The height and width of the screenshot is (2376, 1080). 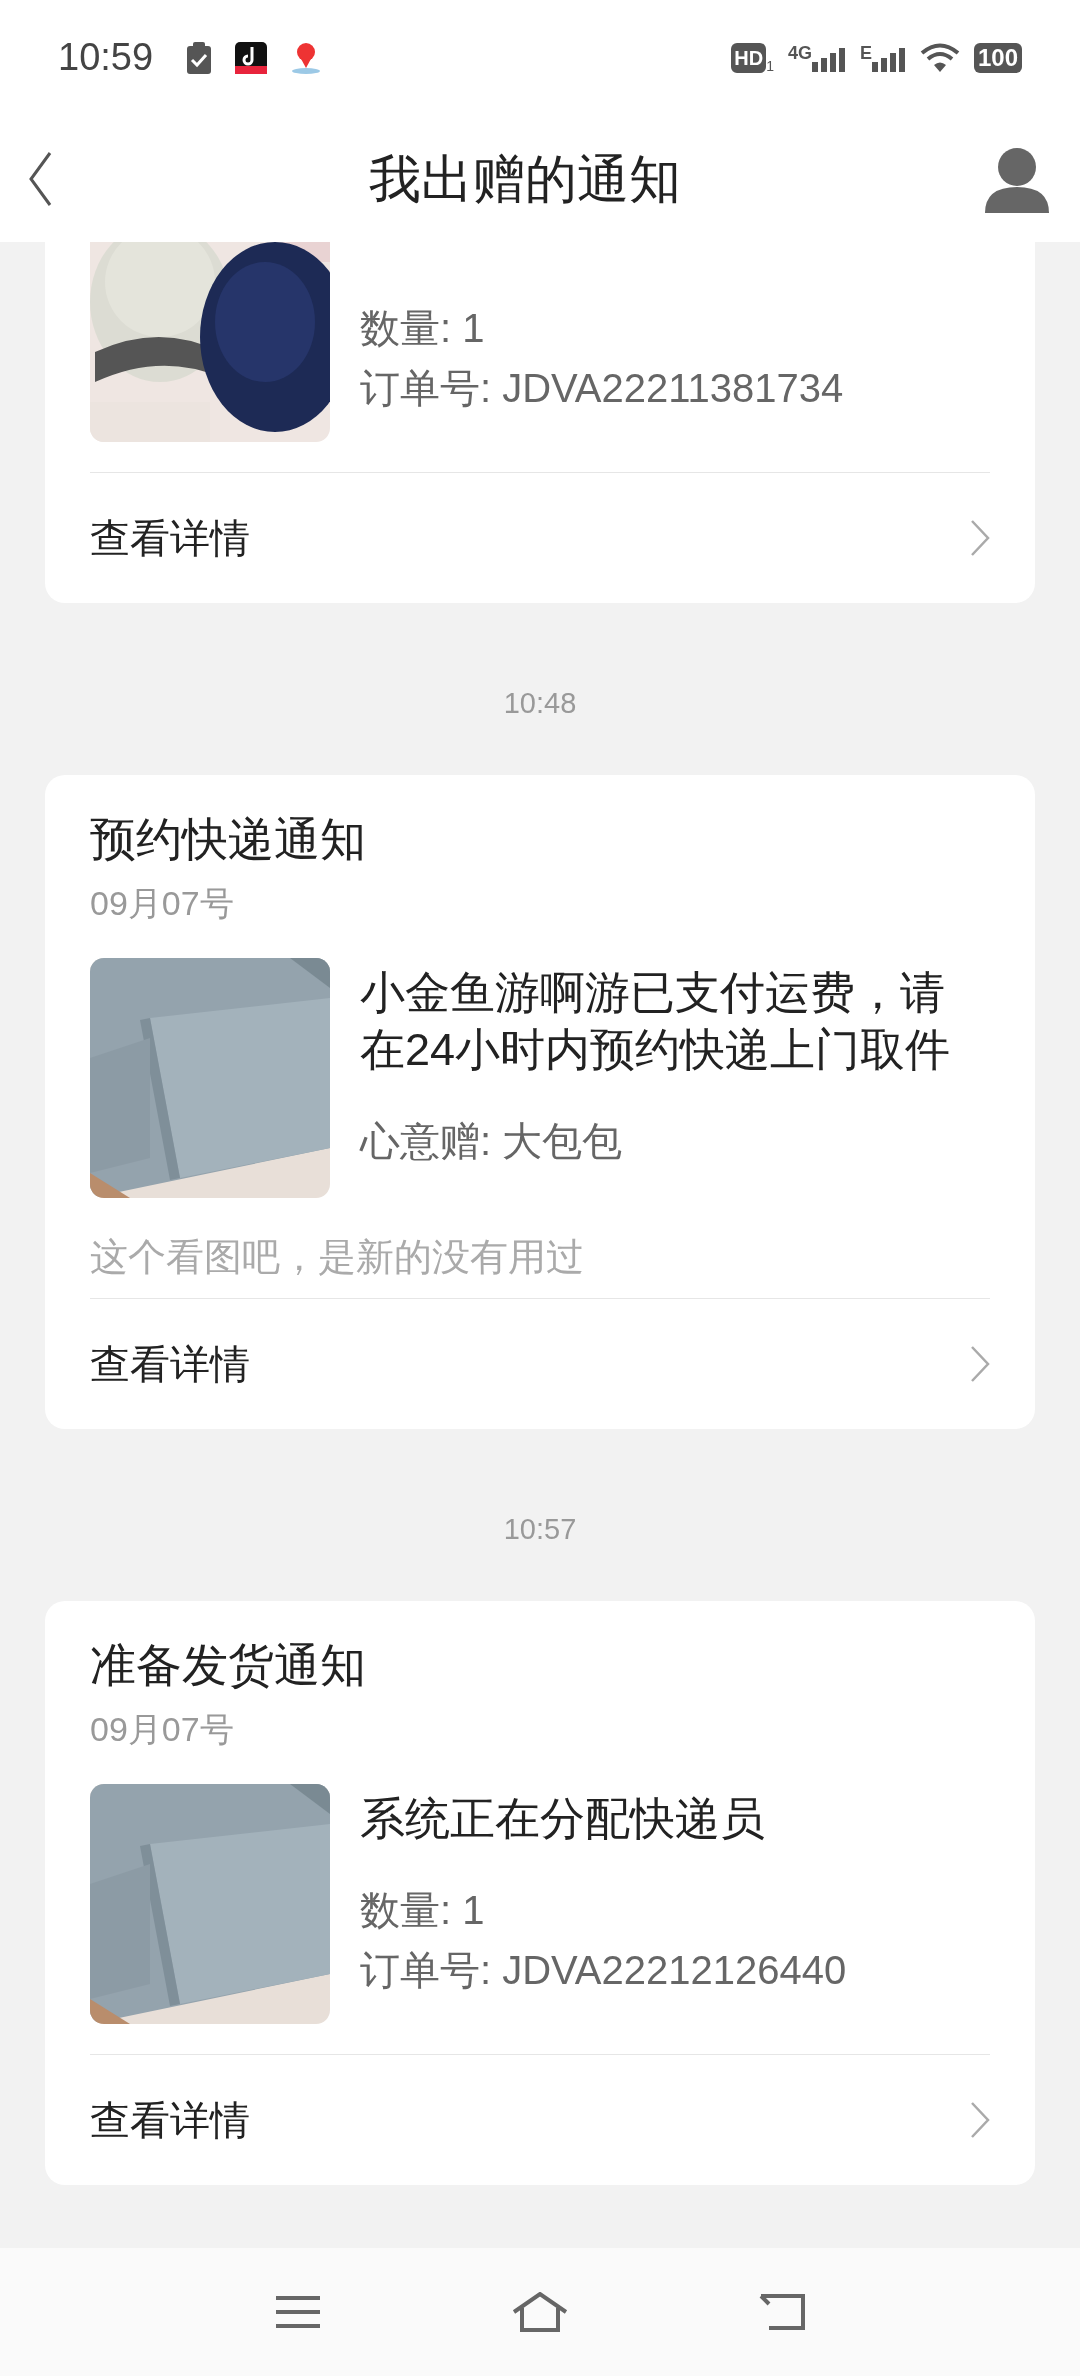 I want to click on notice-detail: 订单号: JDVA22211381734, so click(x=602, y=388).